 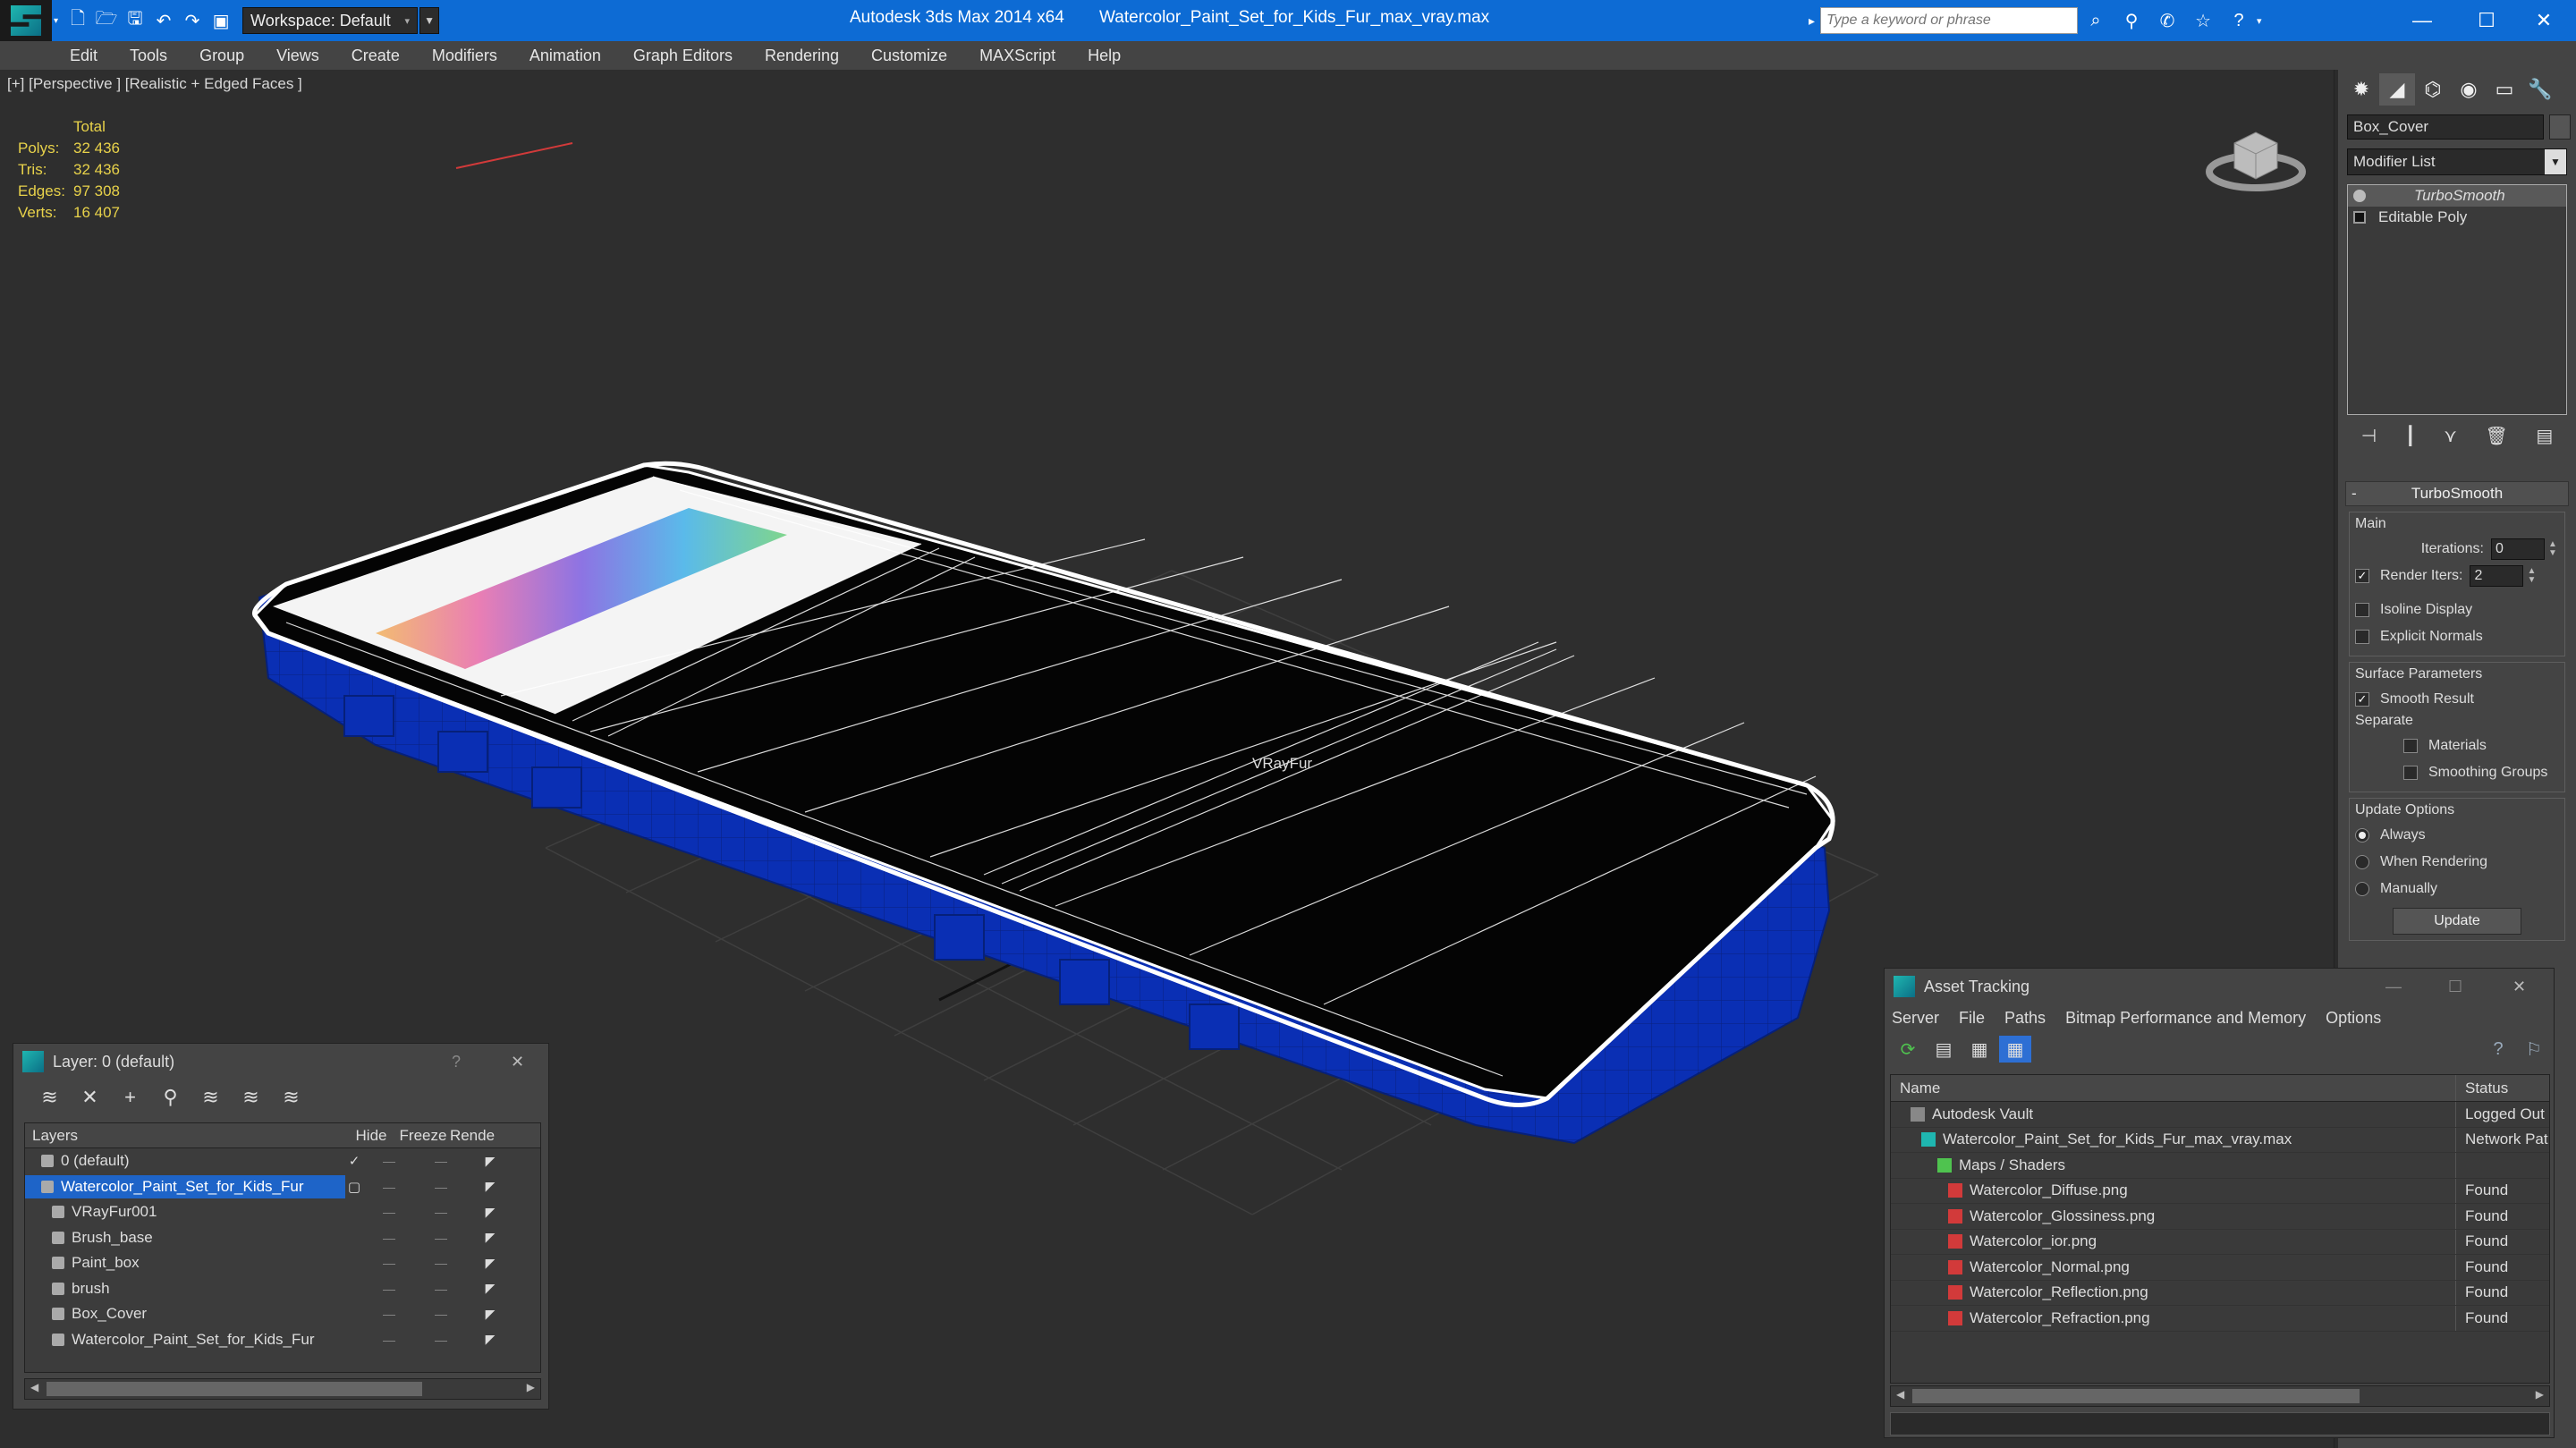 I want to click on col-render: Rende, so click(x=472, y=1136).